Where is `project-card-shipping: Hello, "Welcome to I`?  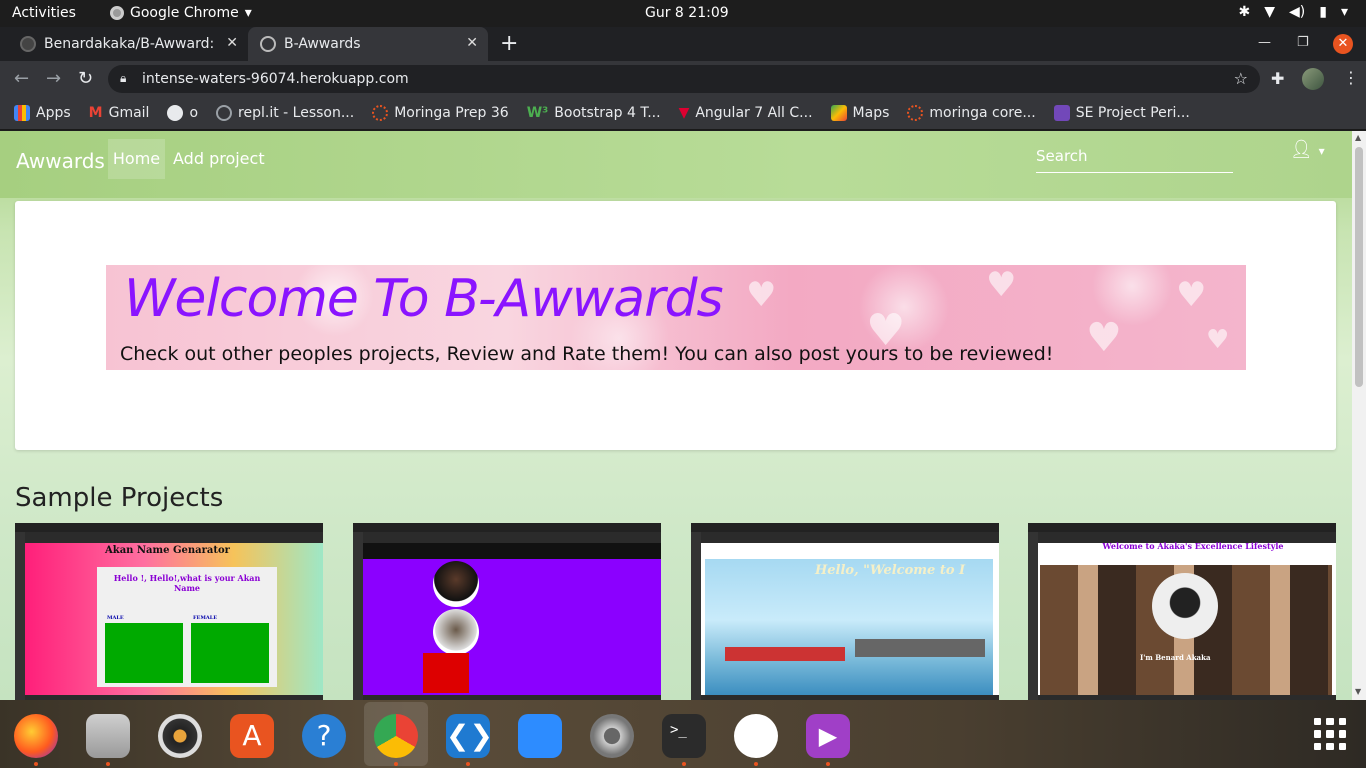 project-card-shipping: Hello, "Welcome to I is located at coordinates (845, 611).